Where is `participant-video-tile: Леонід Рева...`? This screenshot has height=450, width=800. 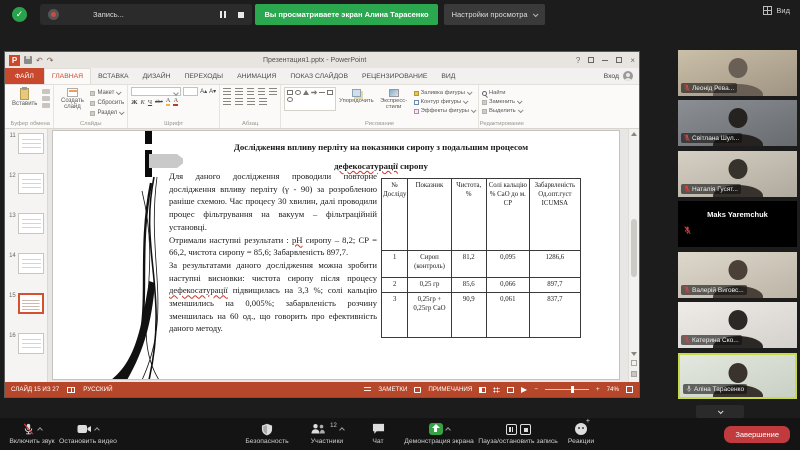
participant-video-tile: Леонід Рева... is located at coordinates (737, 73).